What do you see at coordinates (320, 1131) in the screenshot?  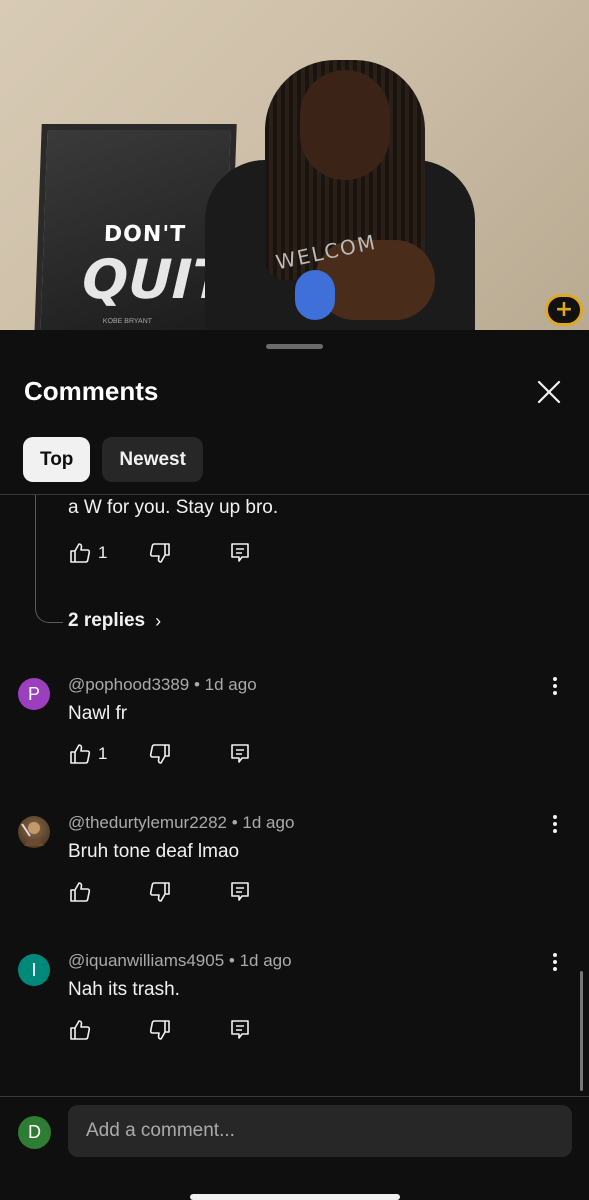 I see `add-comment-input` at bounding box center [320, 1131].